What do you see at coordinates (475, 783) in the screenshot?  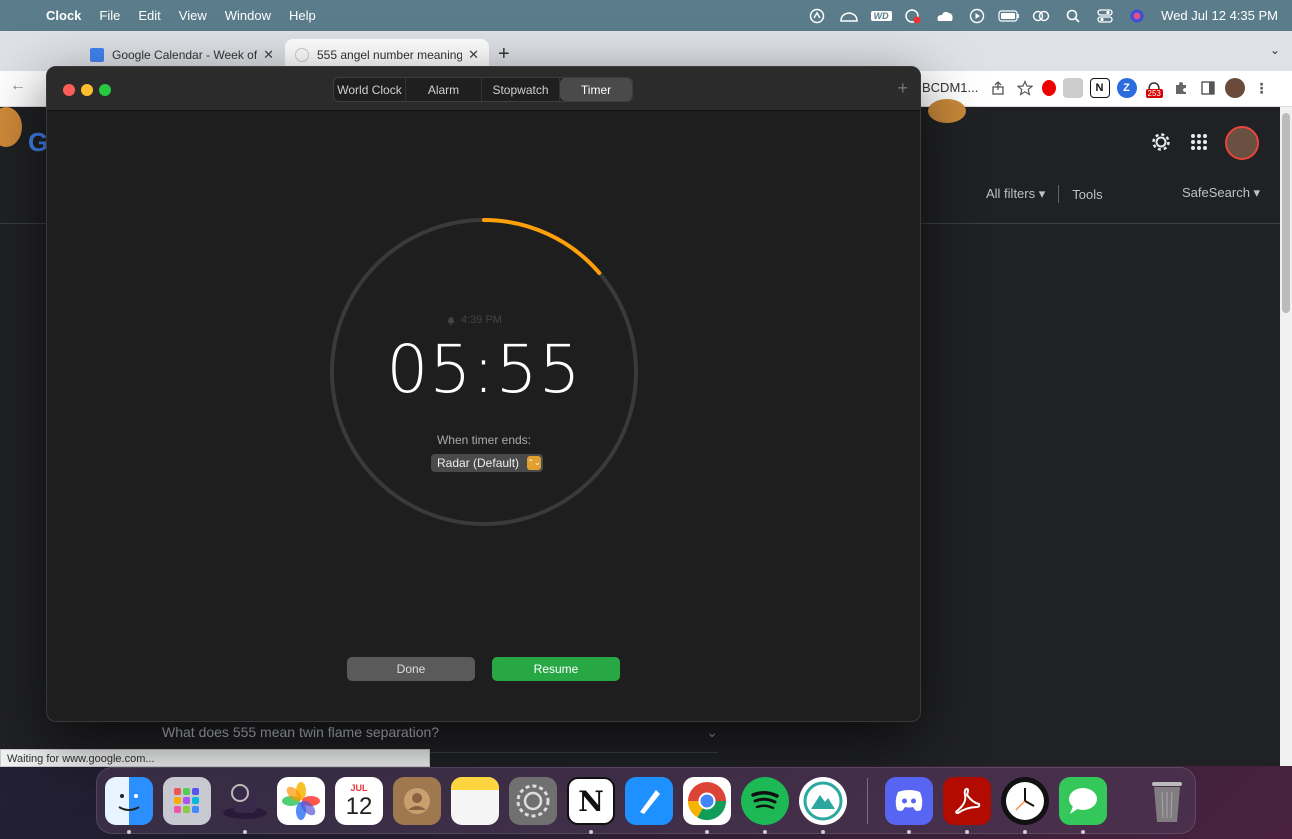 I see `notes-header-icon` at bounding box center [475, 783].